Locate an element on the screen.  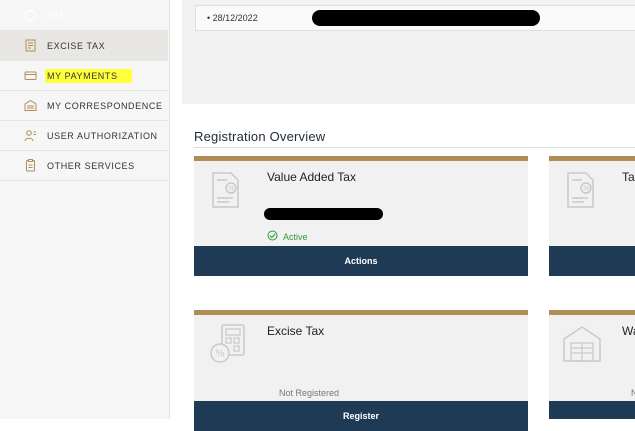
tax-card-partial: % Tax is located at coordinates (592, 216).